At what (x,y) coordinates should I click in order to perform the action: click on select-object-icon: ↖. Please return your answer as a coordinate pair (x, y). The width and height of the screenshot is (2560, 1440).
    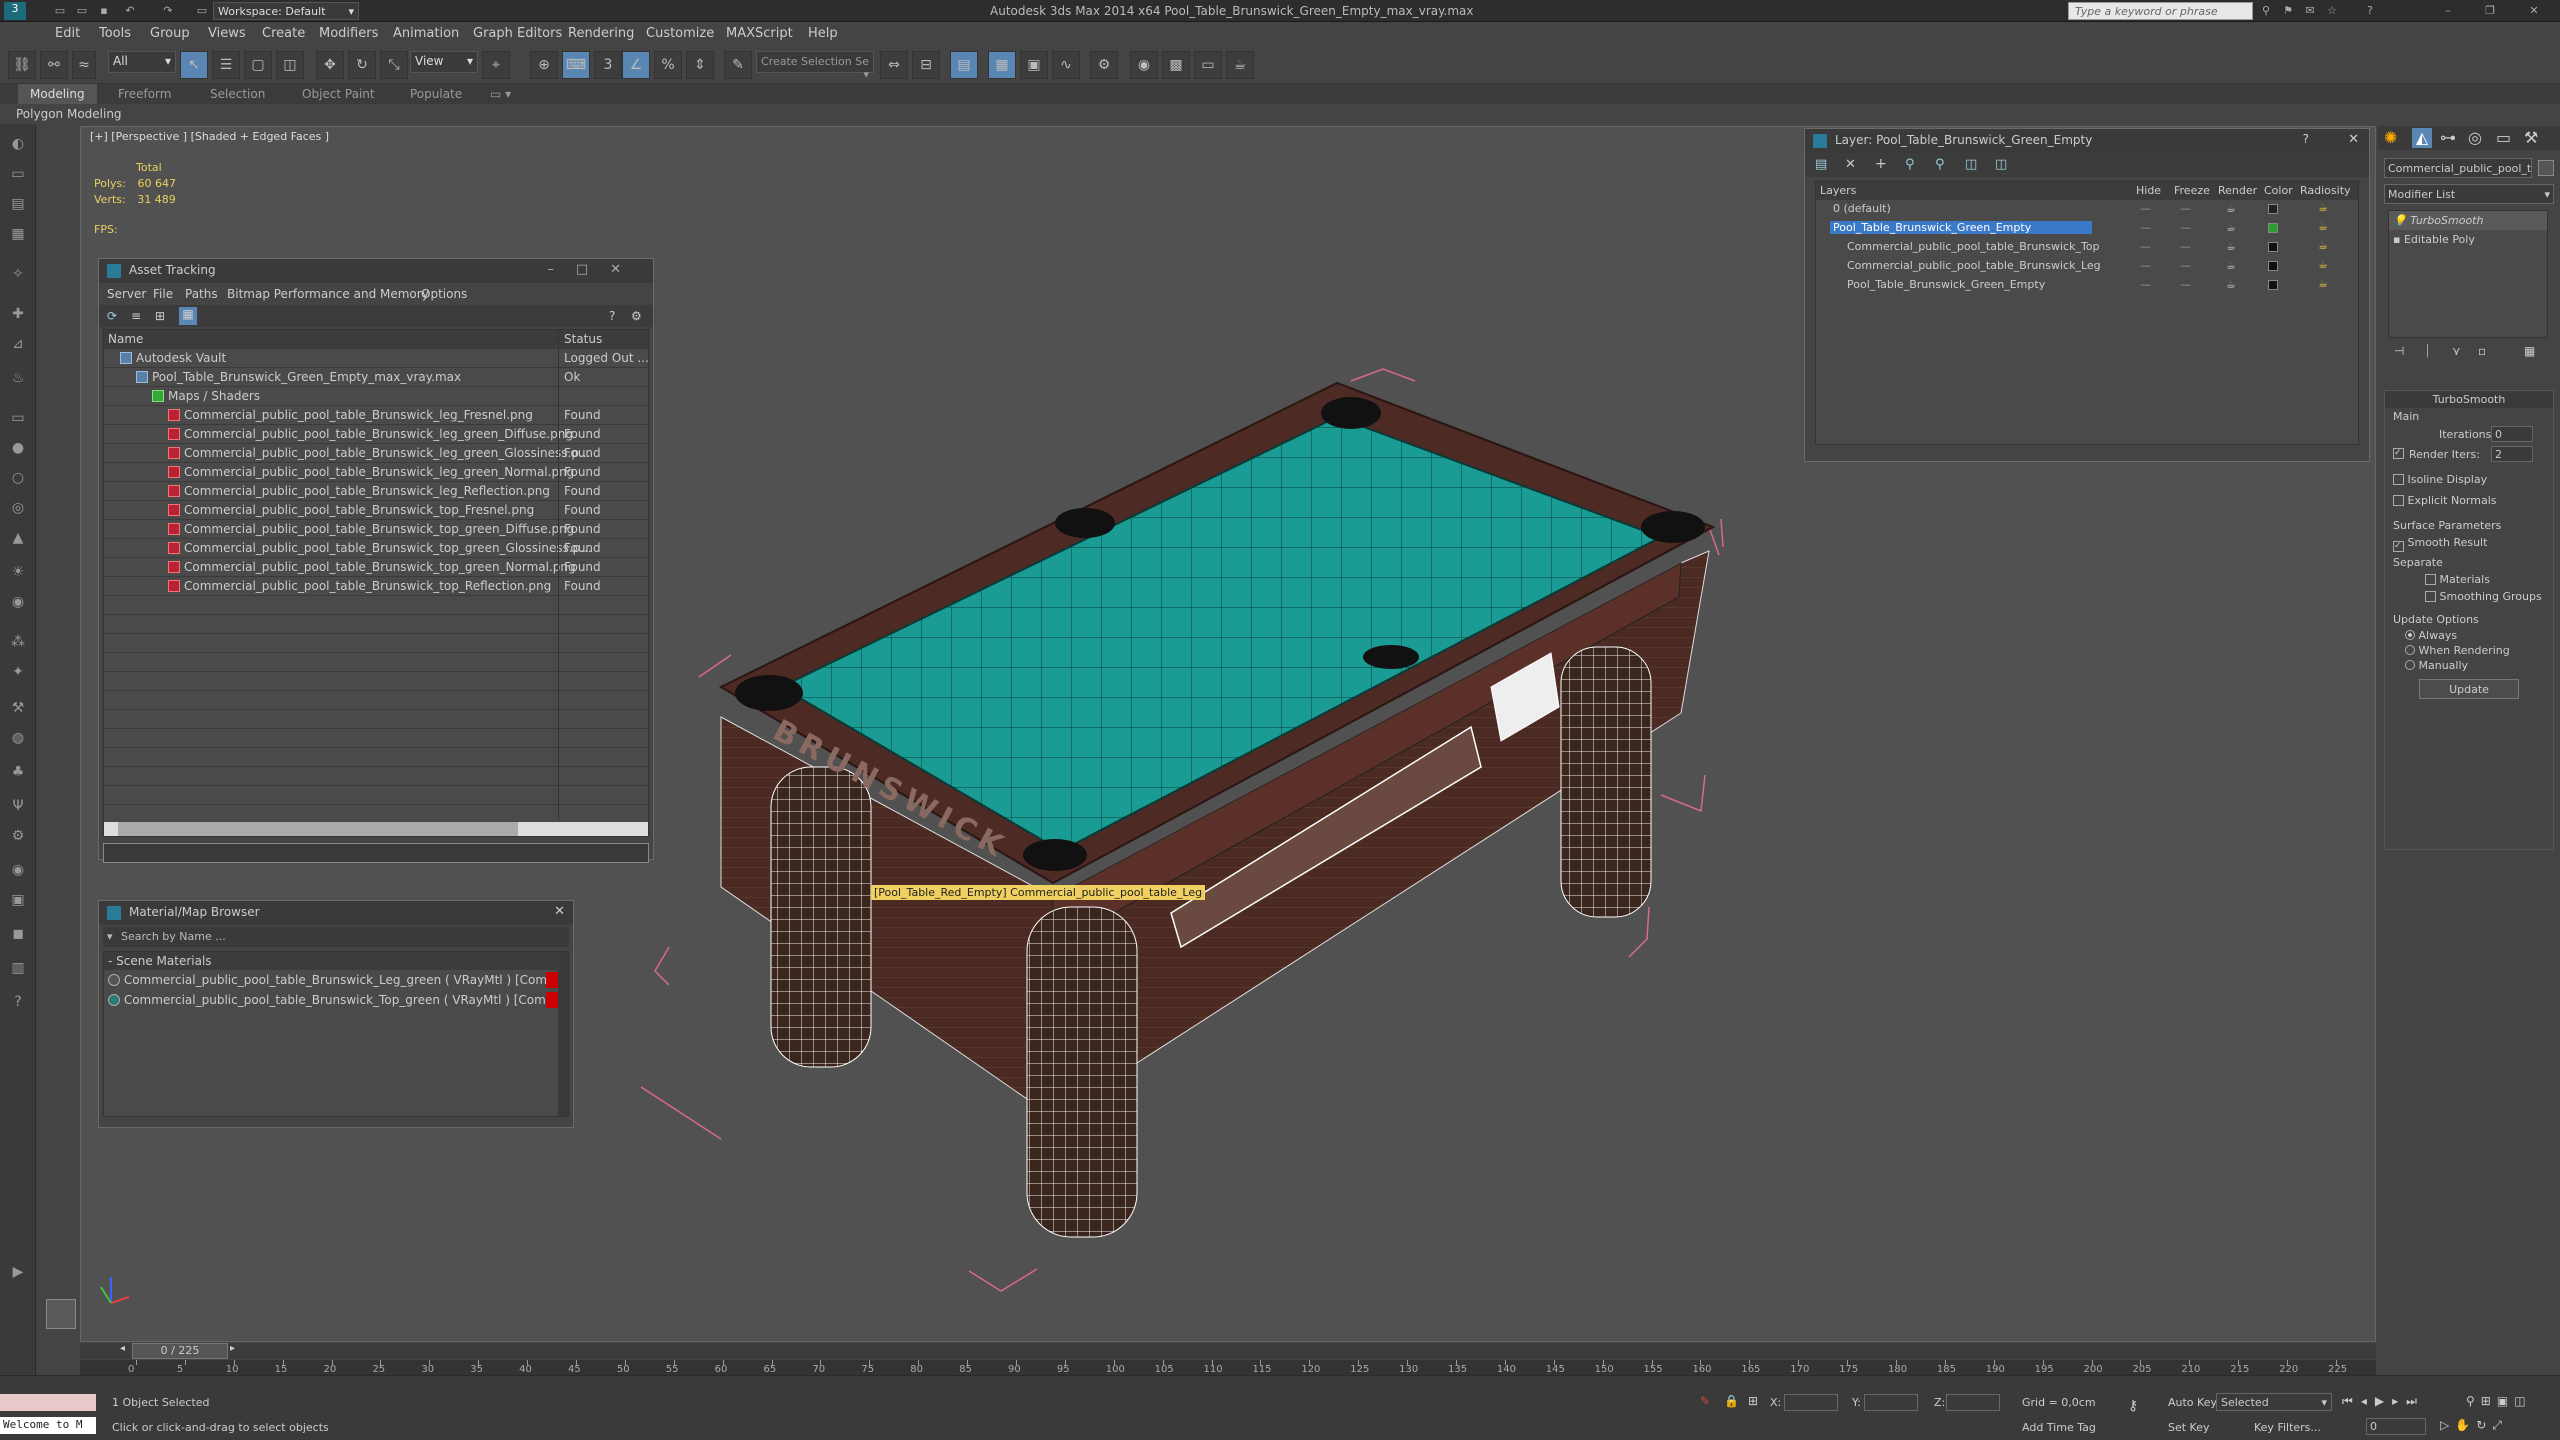
    Looking at the image, I should click on (194, 65).